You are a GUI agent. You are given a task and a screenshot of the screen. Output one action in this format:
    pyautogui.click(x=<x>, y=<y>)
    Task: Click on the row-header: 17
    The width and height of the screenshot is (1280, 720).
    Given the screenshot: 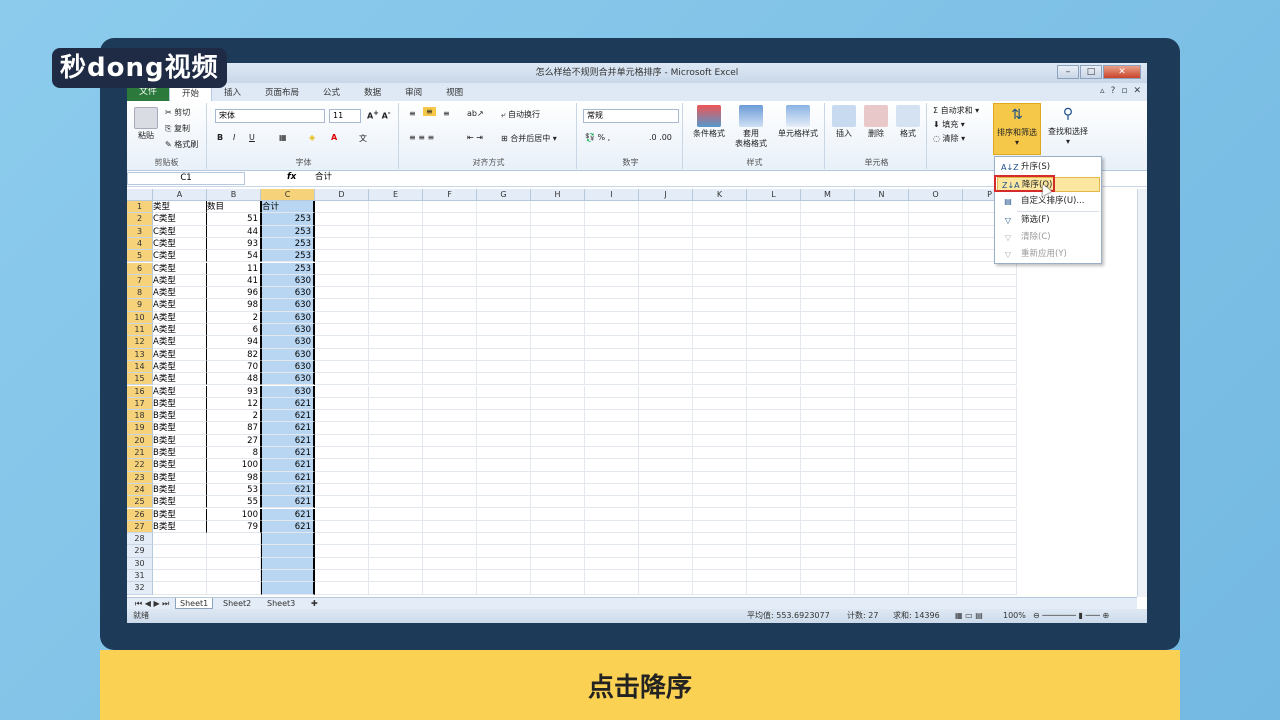 What is the action you would take?
    pyautogui.click(x=140, y=404)
    